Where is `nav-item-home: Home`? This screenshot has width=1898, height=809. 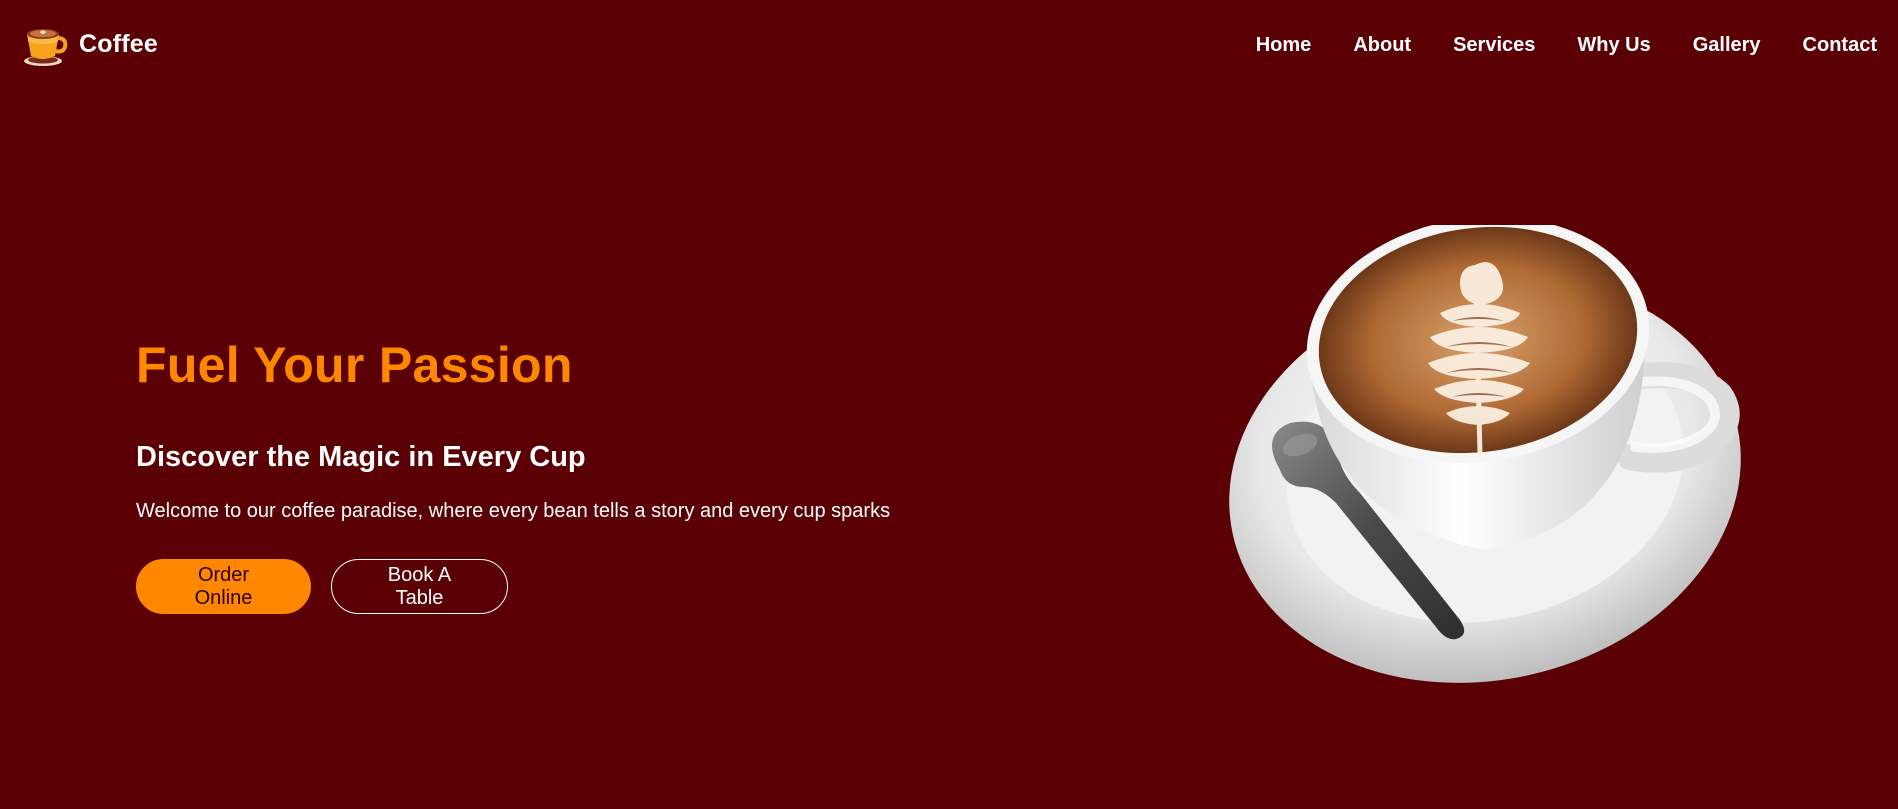
nav-item-home: Home is located at coordinates (1284, 45).